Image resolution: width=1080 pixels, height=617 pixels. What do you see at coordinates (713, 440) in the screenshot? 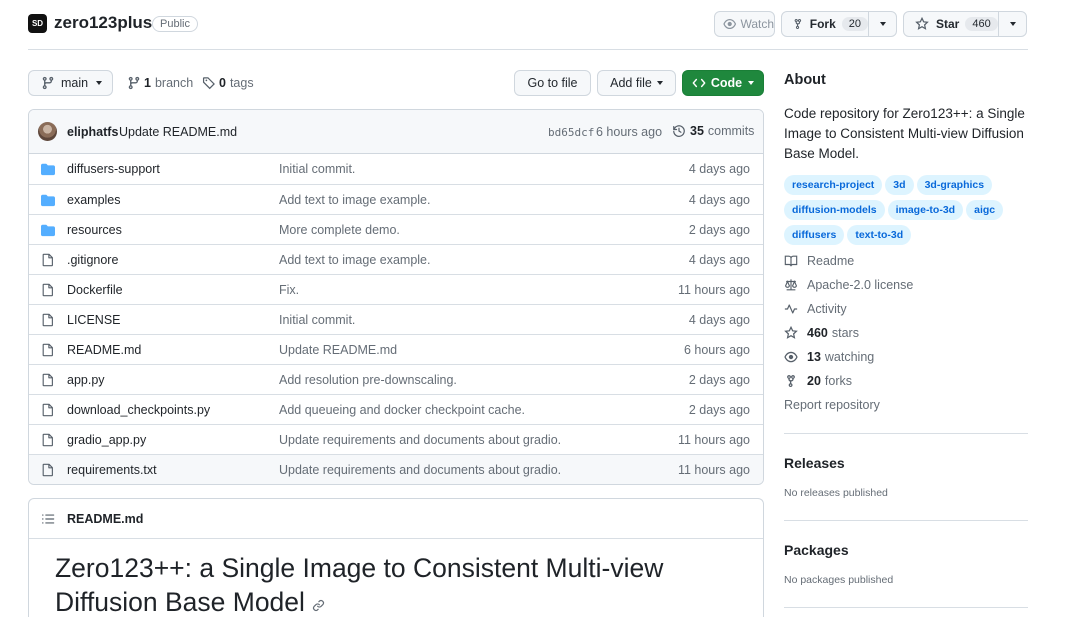
I see `file-commit-age: 11 hours ago` at bounding box center [713, 440].